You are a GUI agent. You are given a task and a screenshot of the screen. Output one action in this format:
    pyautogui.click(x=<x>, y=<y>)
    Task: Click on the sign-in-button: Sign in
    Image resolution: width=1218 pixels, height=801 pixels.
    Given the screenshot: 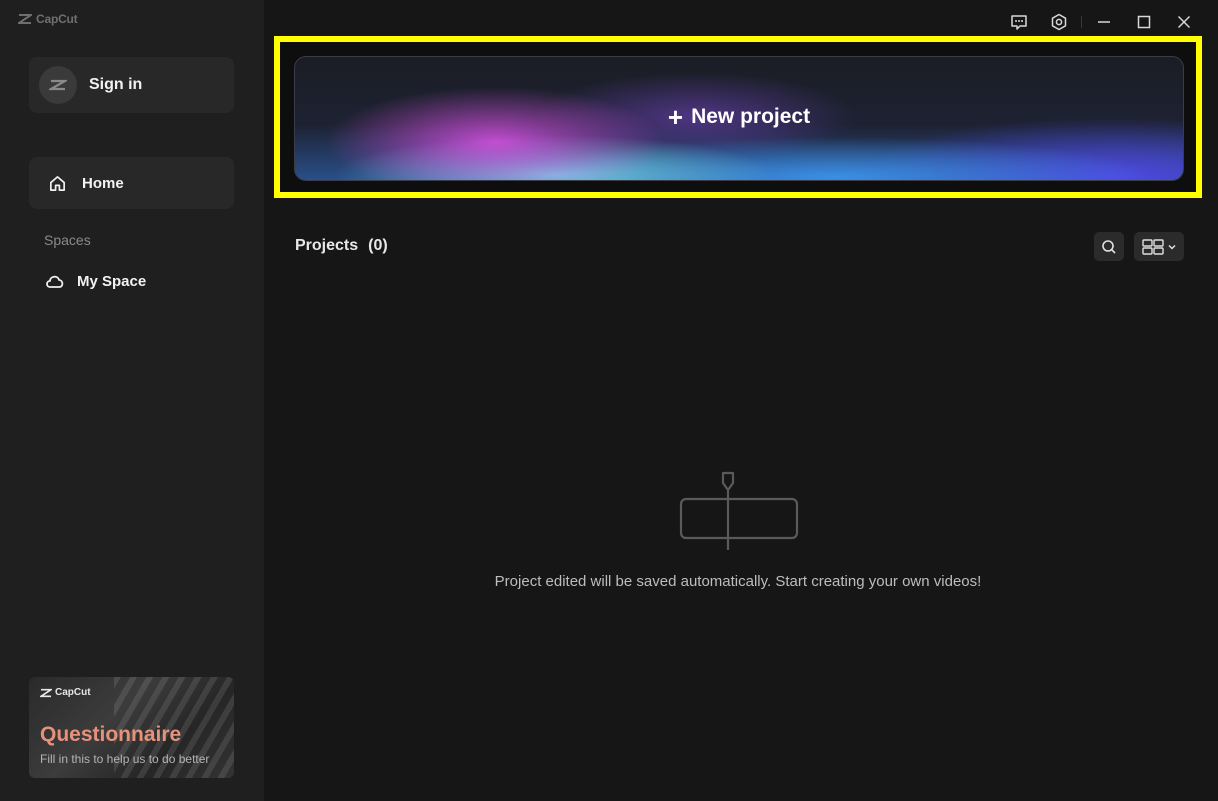 What is the action you would take?
    pyautogui.click(x=131, y=85)
    